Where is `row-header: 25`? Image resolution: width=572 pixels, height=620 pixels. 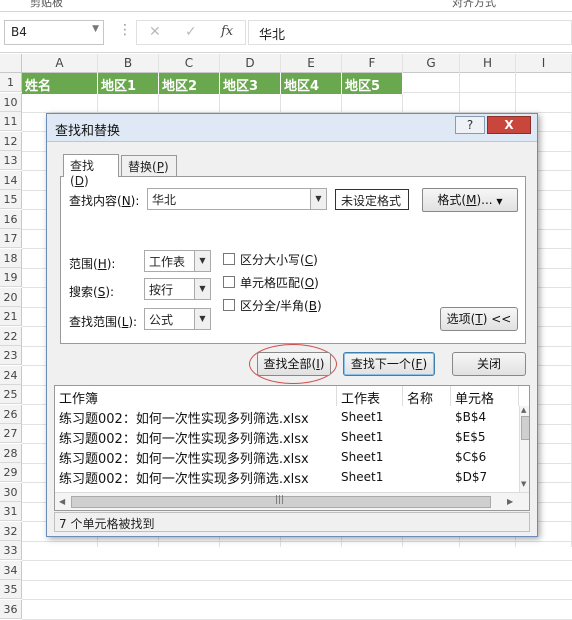 row-header: 25 is located at coordinates (11, 394).